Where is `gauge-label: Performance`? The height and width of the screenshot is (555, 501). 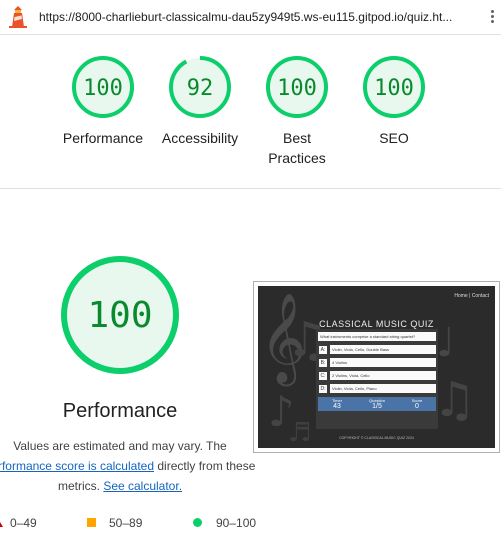
gauge-label: Performance is located at coordinates (103, 138).